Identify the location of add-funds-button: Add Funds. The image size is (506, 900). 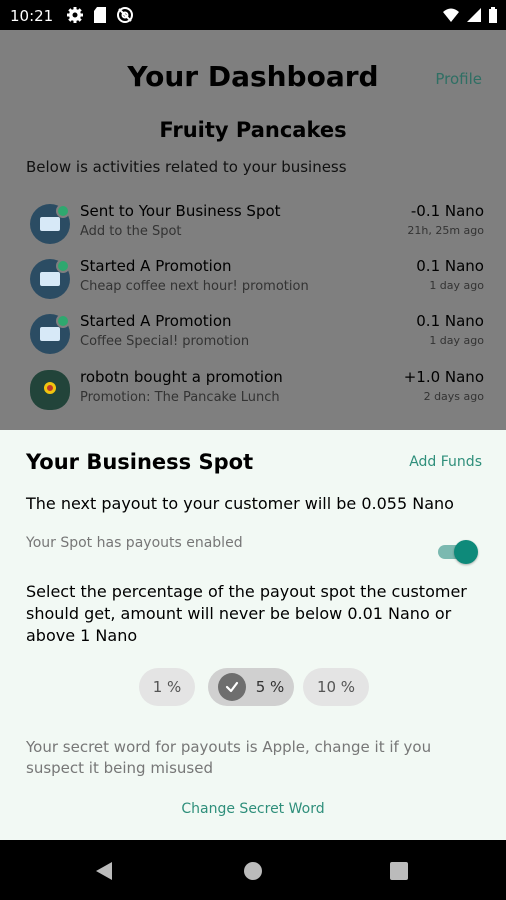
(445, 462).